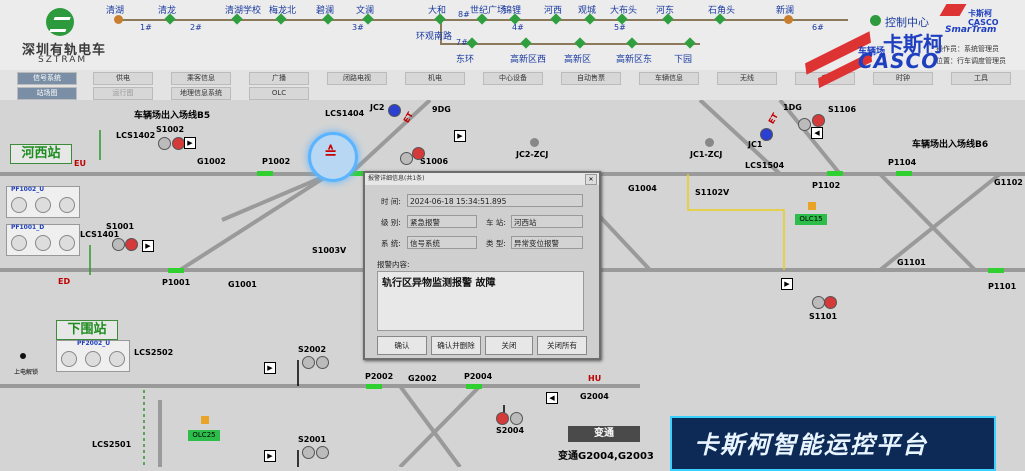 This screenshot has width=1025, height=471. Describe the element at coordinates (665, 9) in the screenshot. I see `line-station-label: 河东` at that location.